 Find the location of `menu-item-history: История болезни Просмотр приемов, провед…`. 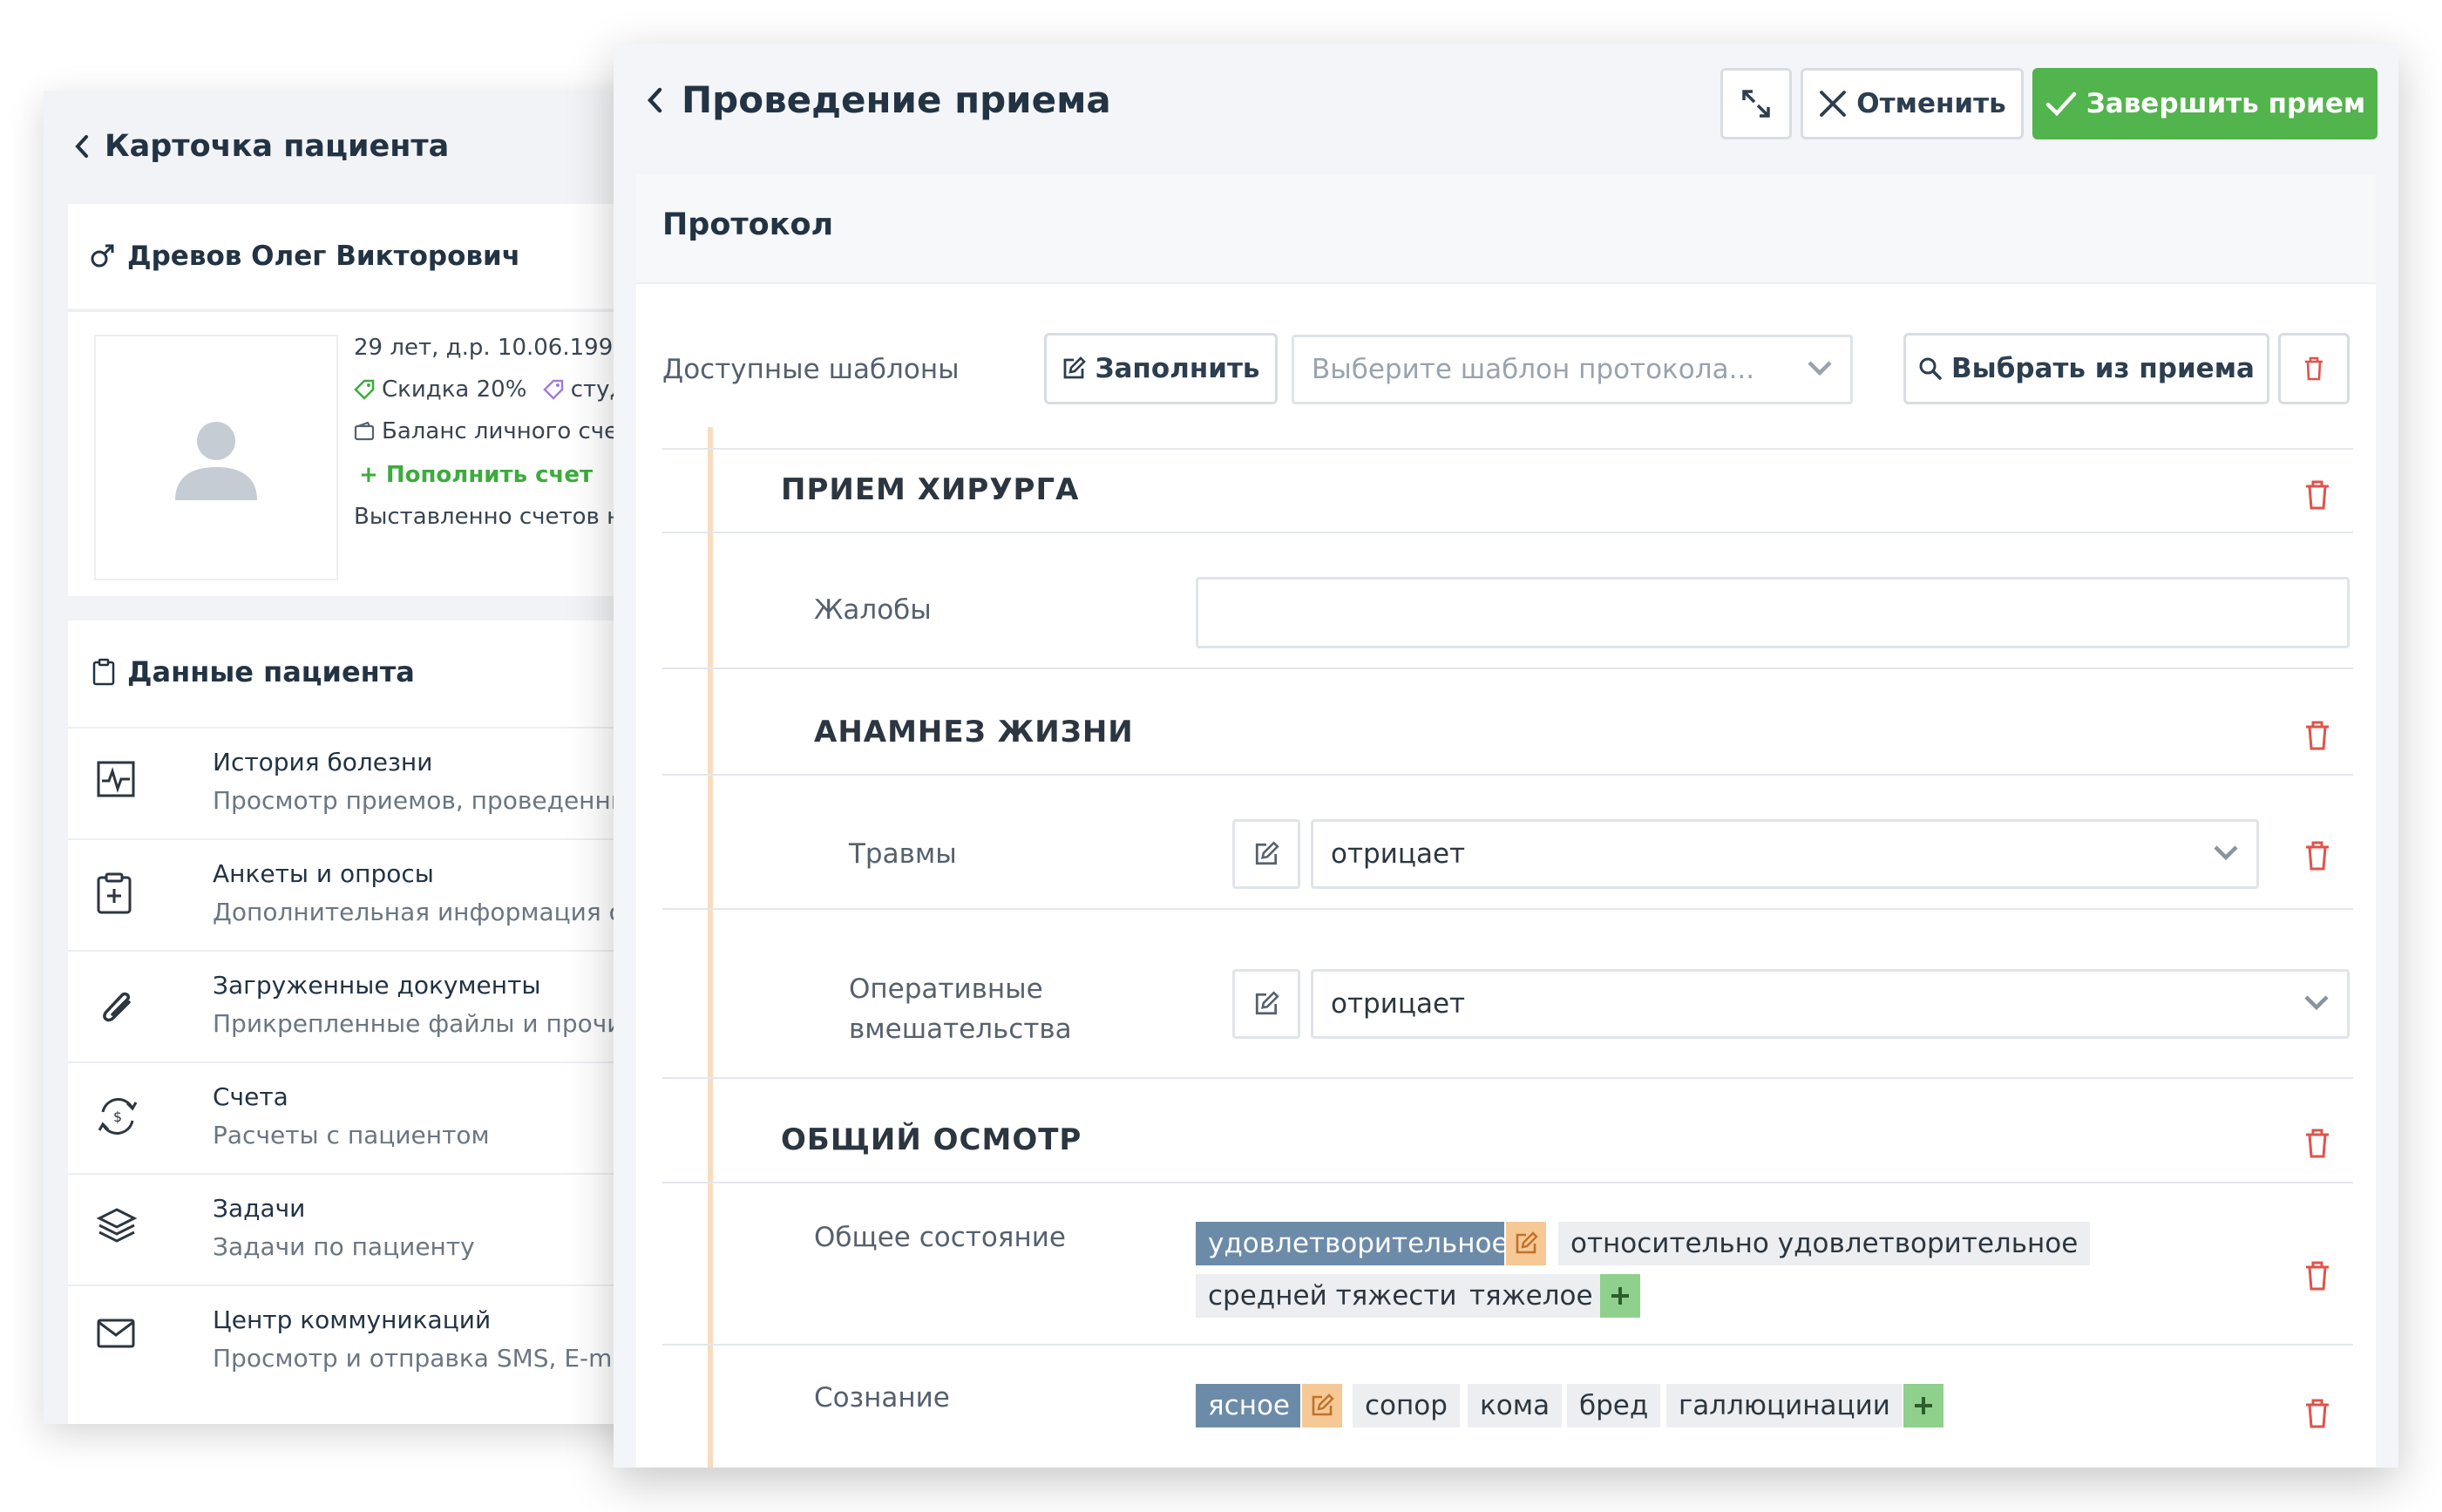

menu-item-history: История болезни Просмотр приемов, провед… is located at coordinates (370, 782).